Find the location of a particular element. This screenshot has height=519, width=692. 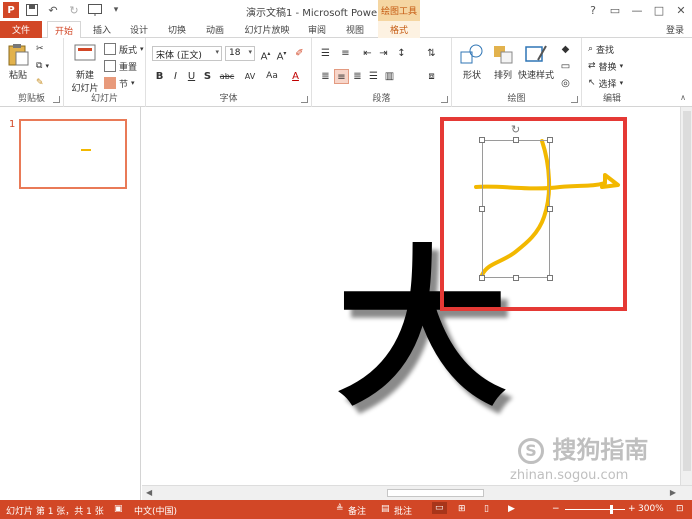

vertical-scrollbar is located at coordinates (686, 296).